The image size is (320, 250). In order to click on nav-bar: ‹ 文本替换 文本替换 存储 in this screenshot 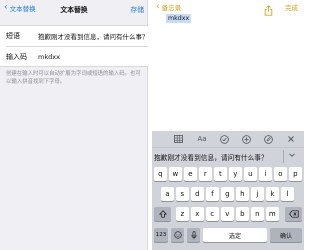, I will do `click(74, 9)`.